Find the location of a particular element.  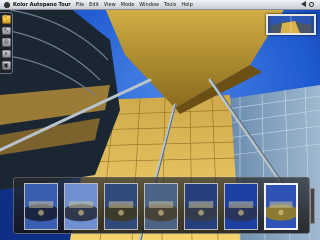

panorama-preview-icon is located at coordinates (291, 24).